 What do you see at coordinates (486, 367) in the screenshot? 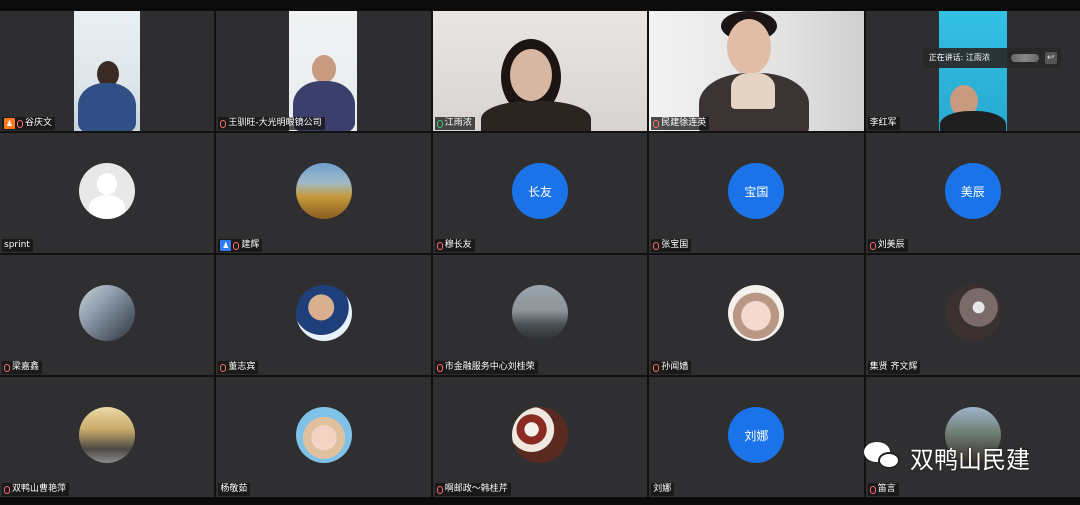
I see `participant-name-label: 市金融服务中心刘桂荣` at bounding box center [486, 367].